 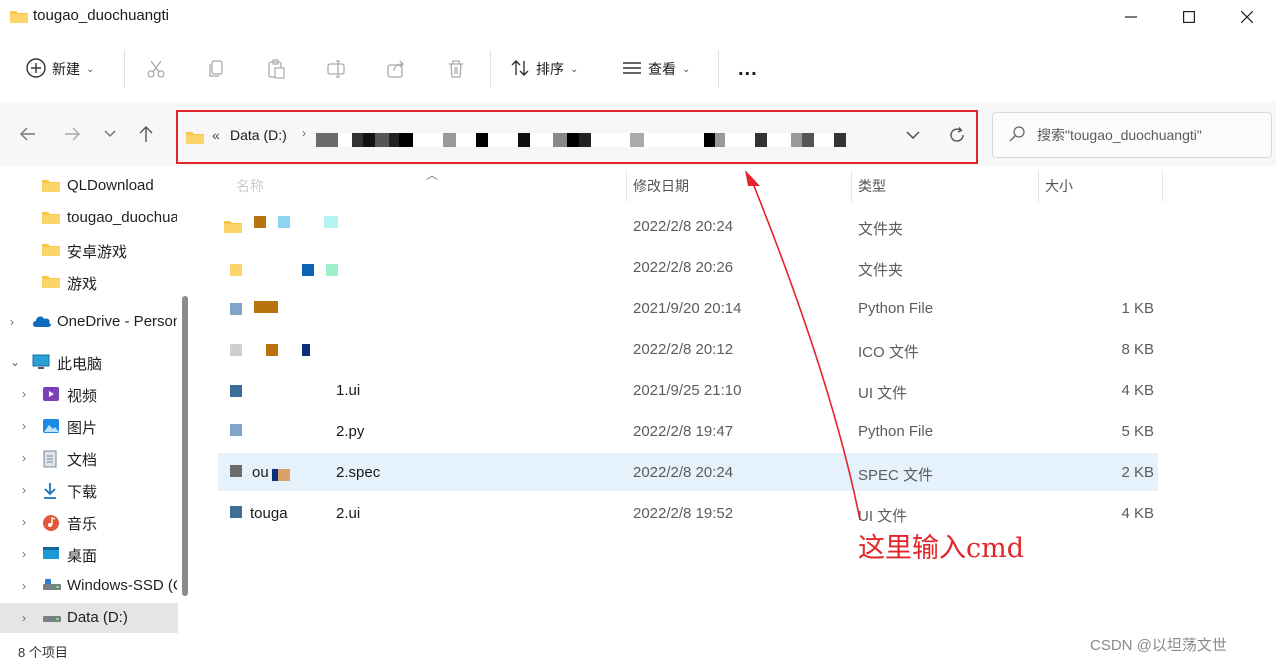 I want to click on annotation-arrow, so click(x=803, y=345).